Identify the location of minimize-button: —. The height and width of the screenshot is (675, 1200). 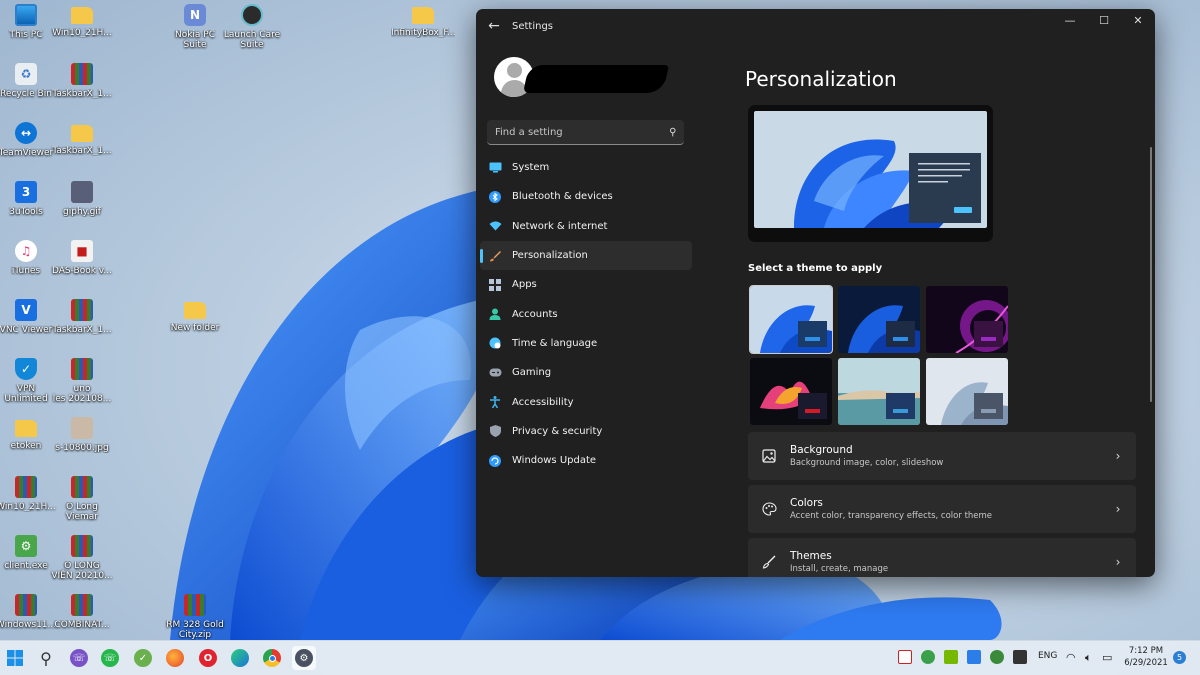
(1070, 20).